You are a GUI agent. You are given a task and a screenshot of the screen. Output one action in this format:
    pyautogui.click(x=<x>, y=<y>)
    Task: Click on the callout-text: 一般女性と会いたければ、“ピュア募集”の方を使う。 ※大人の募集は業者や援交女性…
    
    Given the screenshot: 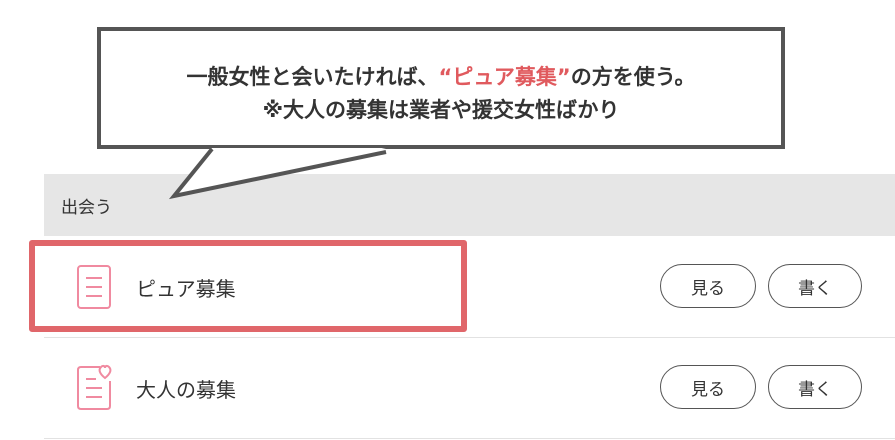 What is the action you would take?
    pyautogui.click(x=441, y=94)
    